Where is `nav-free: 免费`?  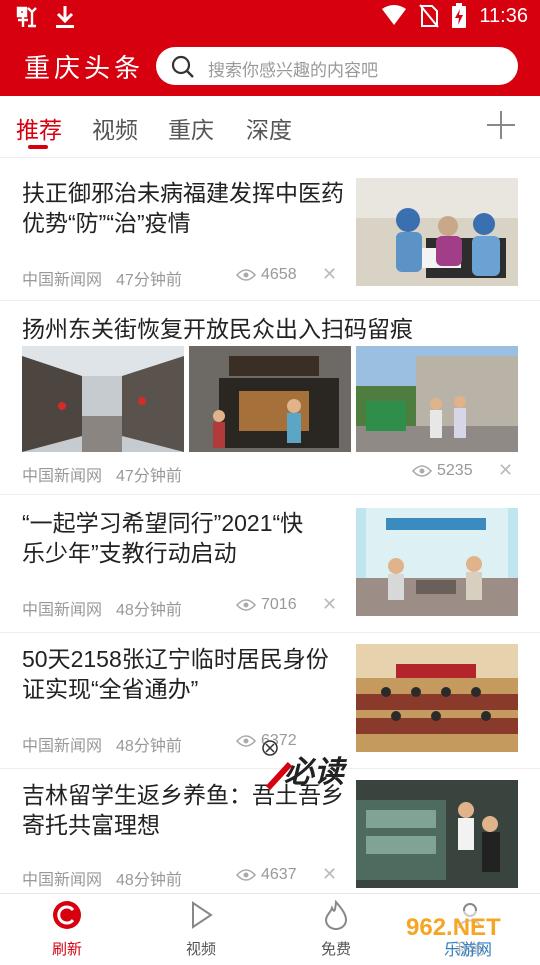 nav-free: 免费 is located at coordinates (336, 929).